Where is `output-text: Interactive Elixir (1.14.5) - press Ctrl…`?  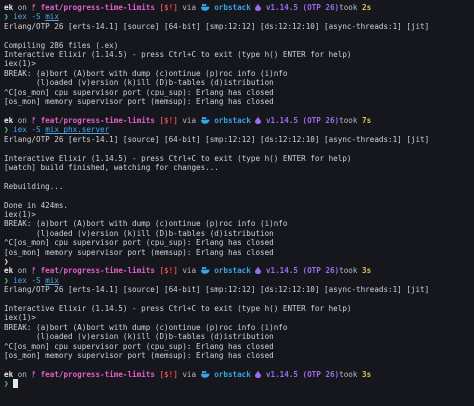 output-text: Interactive Elixir (1.14.5) - press Ctrl… is located at coordinates (178, 308).